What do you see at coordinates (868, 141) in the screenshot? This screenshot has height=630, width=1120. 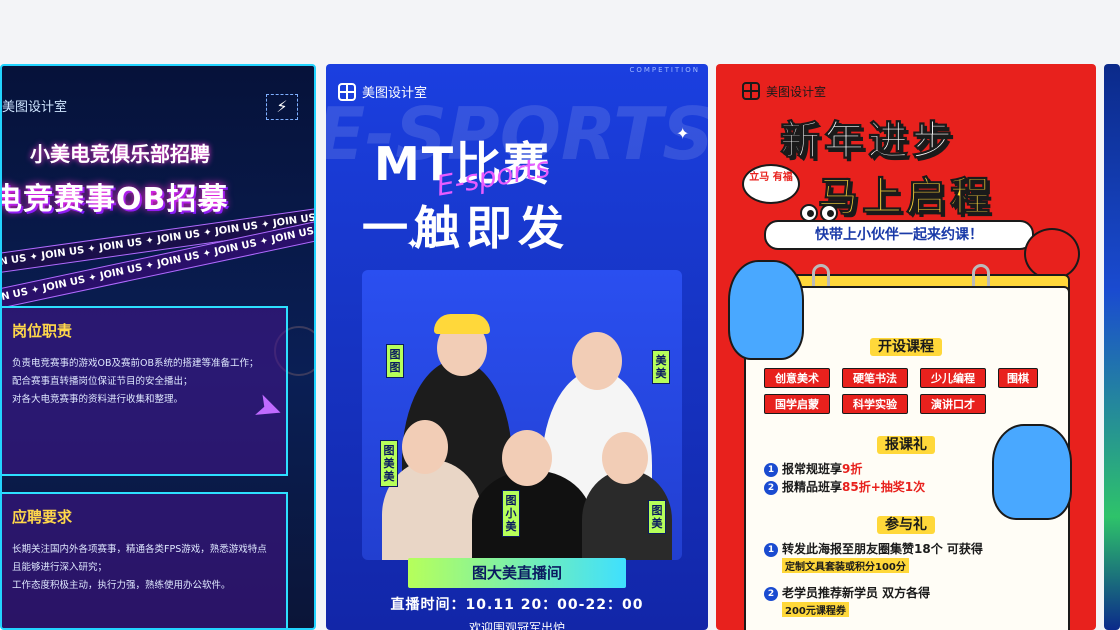 I see `card-title-line1: 新年进步` at bounding box center [868, 141].